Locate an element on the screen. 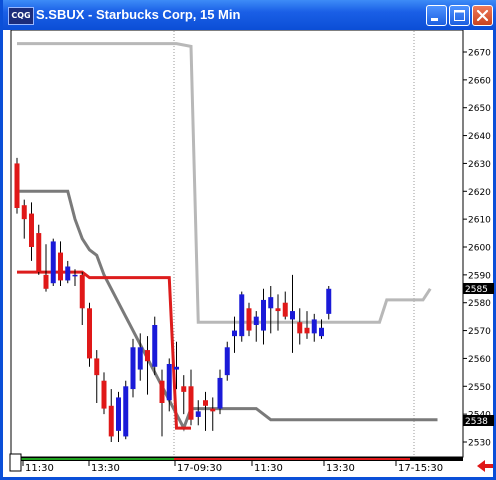 This screenshot has height=480, width=496. price-tick-label: 2610 is located at coordinates (479, 221).